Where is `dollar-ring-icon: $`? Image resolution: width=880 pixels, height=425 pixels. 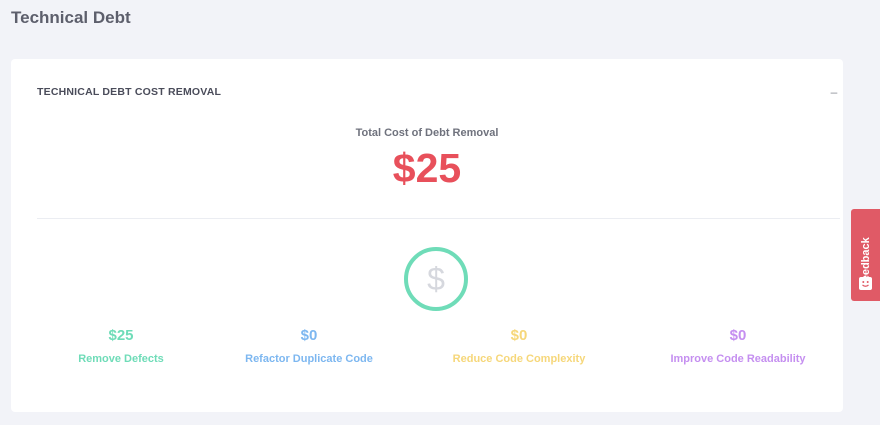 dollar-ring-icon: $ is located at coordinates (436, 279).